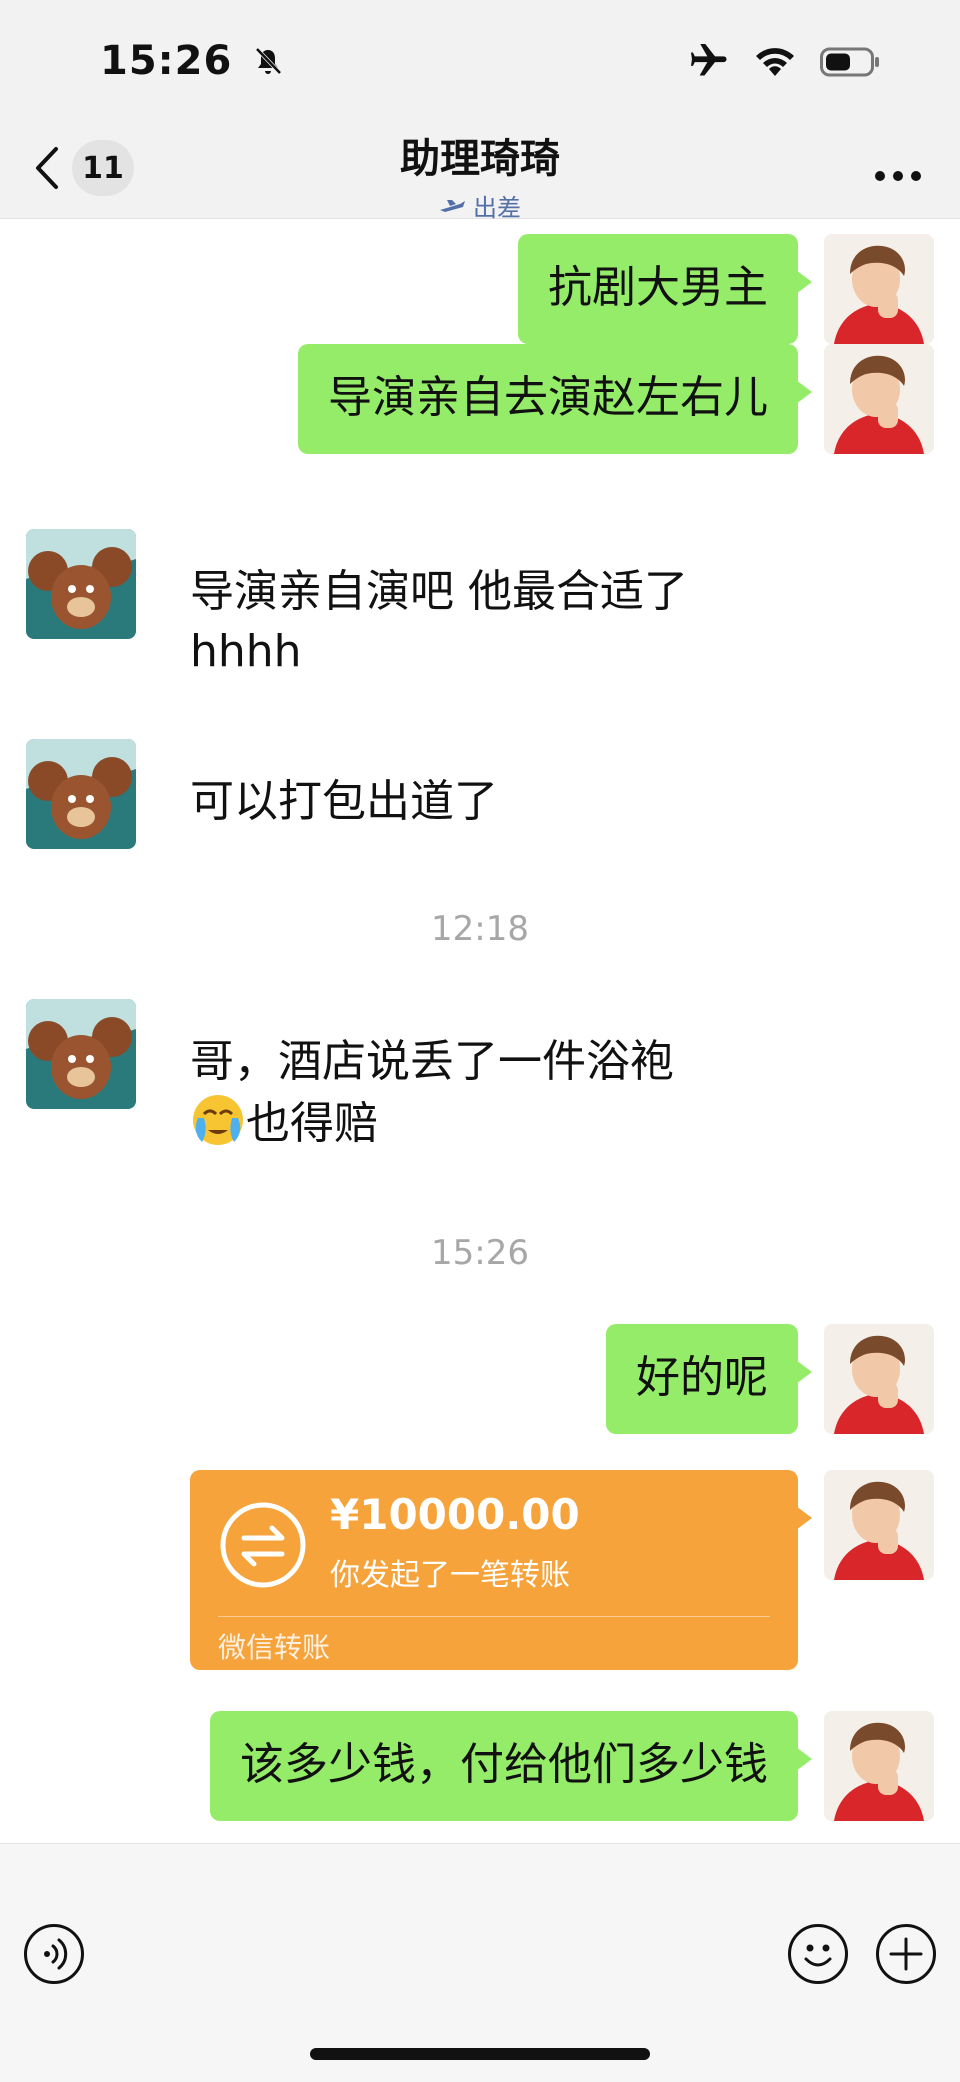  I want to click on input-bar, so click(480, 1962).